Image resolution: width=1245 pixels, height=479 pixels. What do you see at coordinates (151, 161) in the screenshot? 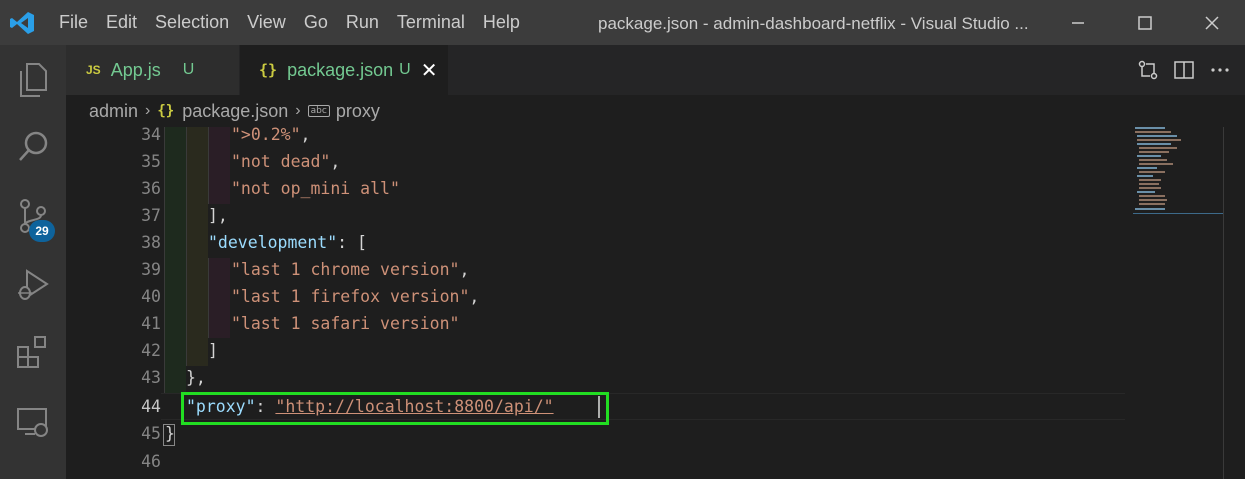
I see `line-number: 35` at bounding box center [151, 161].